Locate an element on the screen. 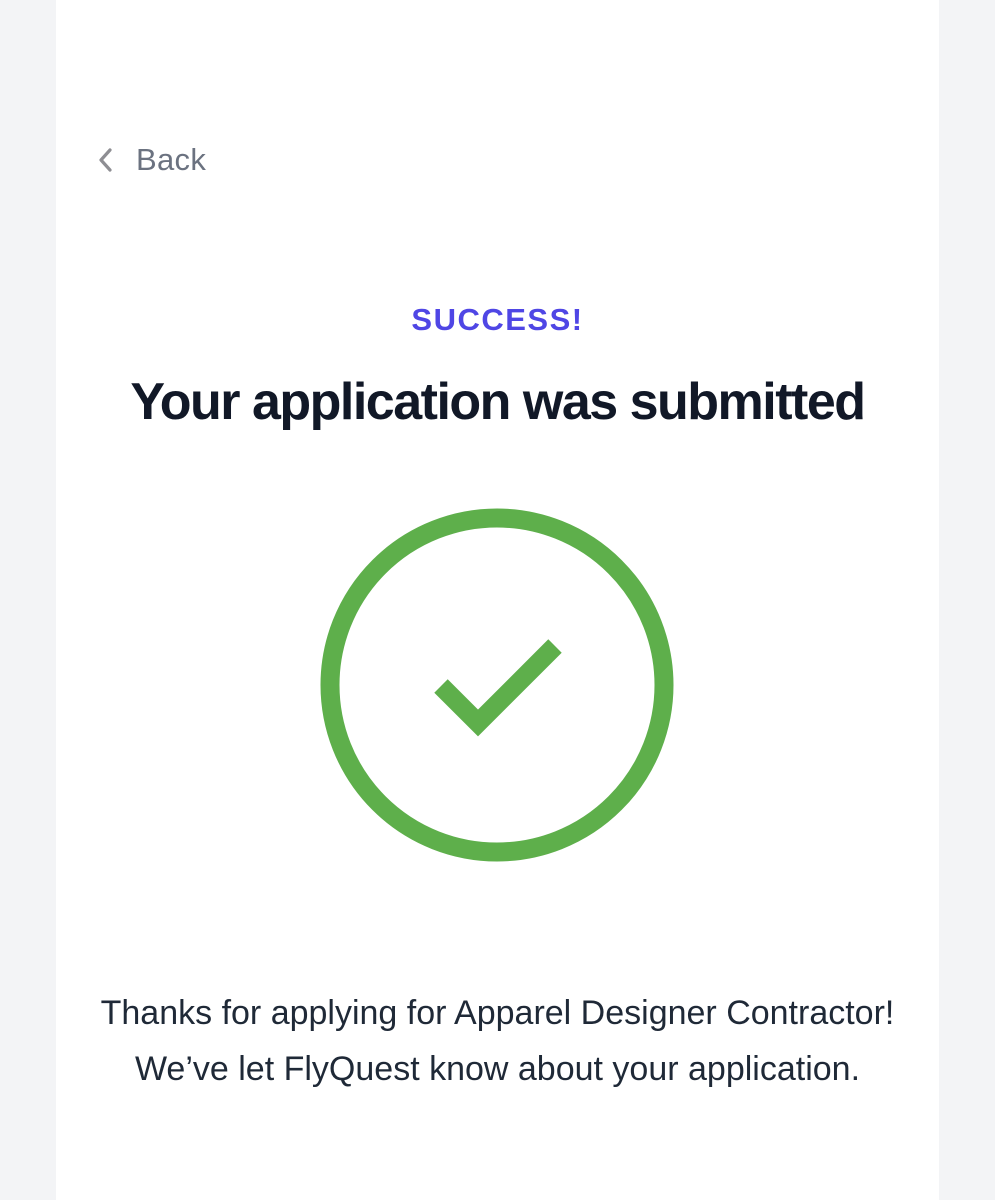 The height and width of the screenshot is (1200, 995). success-eyebrow: SUCCESS! is located at coordinates (497, 319).